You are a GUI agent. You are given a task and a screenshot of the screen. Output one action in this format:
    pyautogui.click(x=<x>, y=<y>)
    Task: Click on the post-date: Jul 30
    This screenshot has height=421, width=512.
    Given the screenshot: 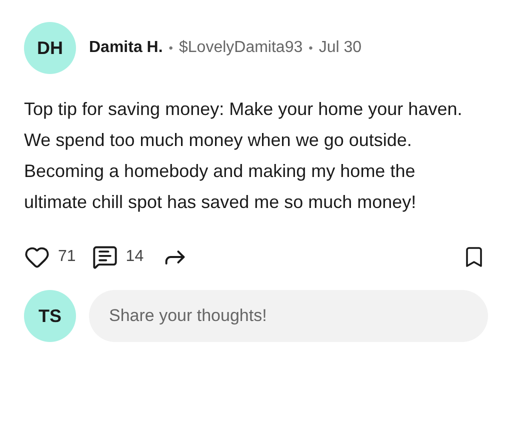 What is the action you would take?
    pyautogui.click(x=340, y=48)
    